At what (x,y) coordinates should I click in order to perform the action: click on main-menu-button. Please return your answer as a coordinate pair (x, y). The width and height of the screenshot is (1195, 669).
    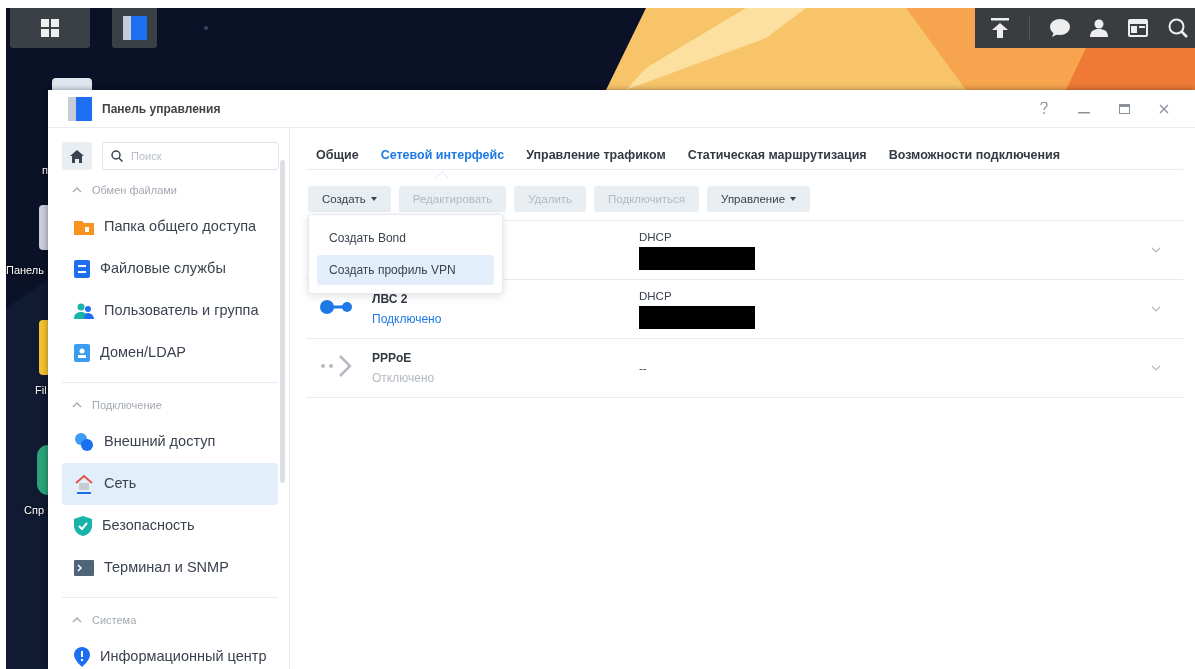
    Looking at the image, I should click on (50, 28).